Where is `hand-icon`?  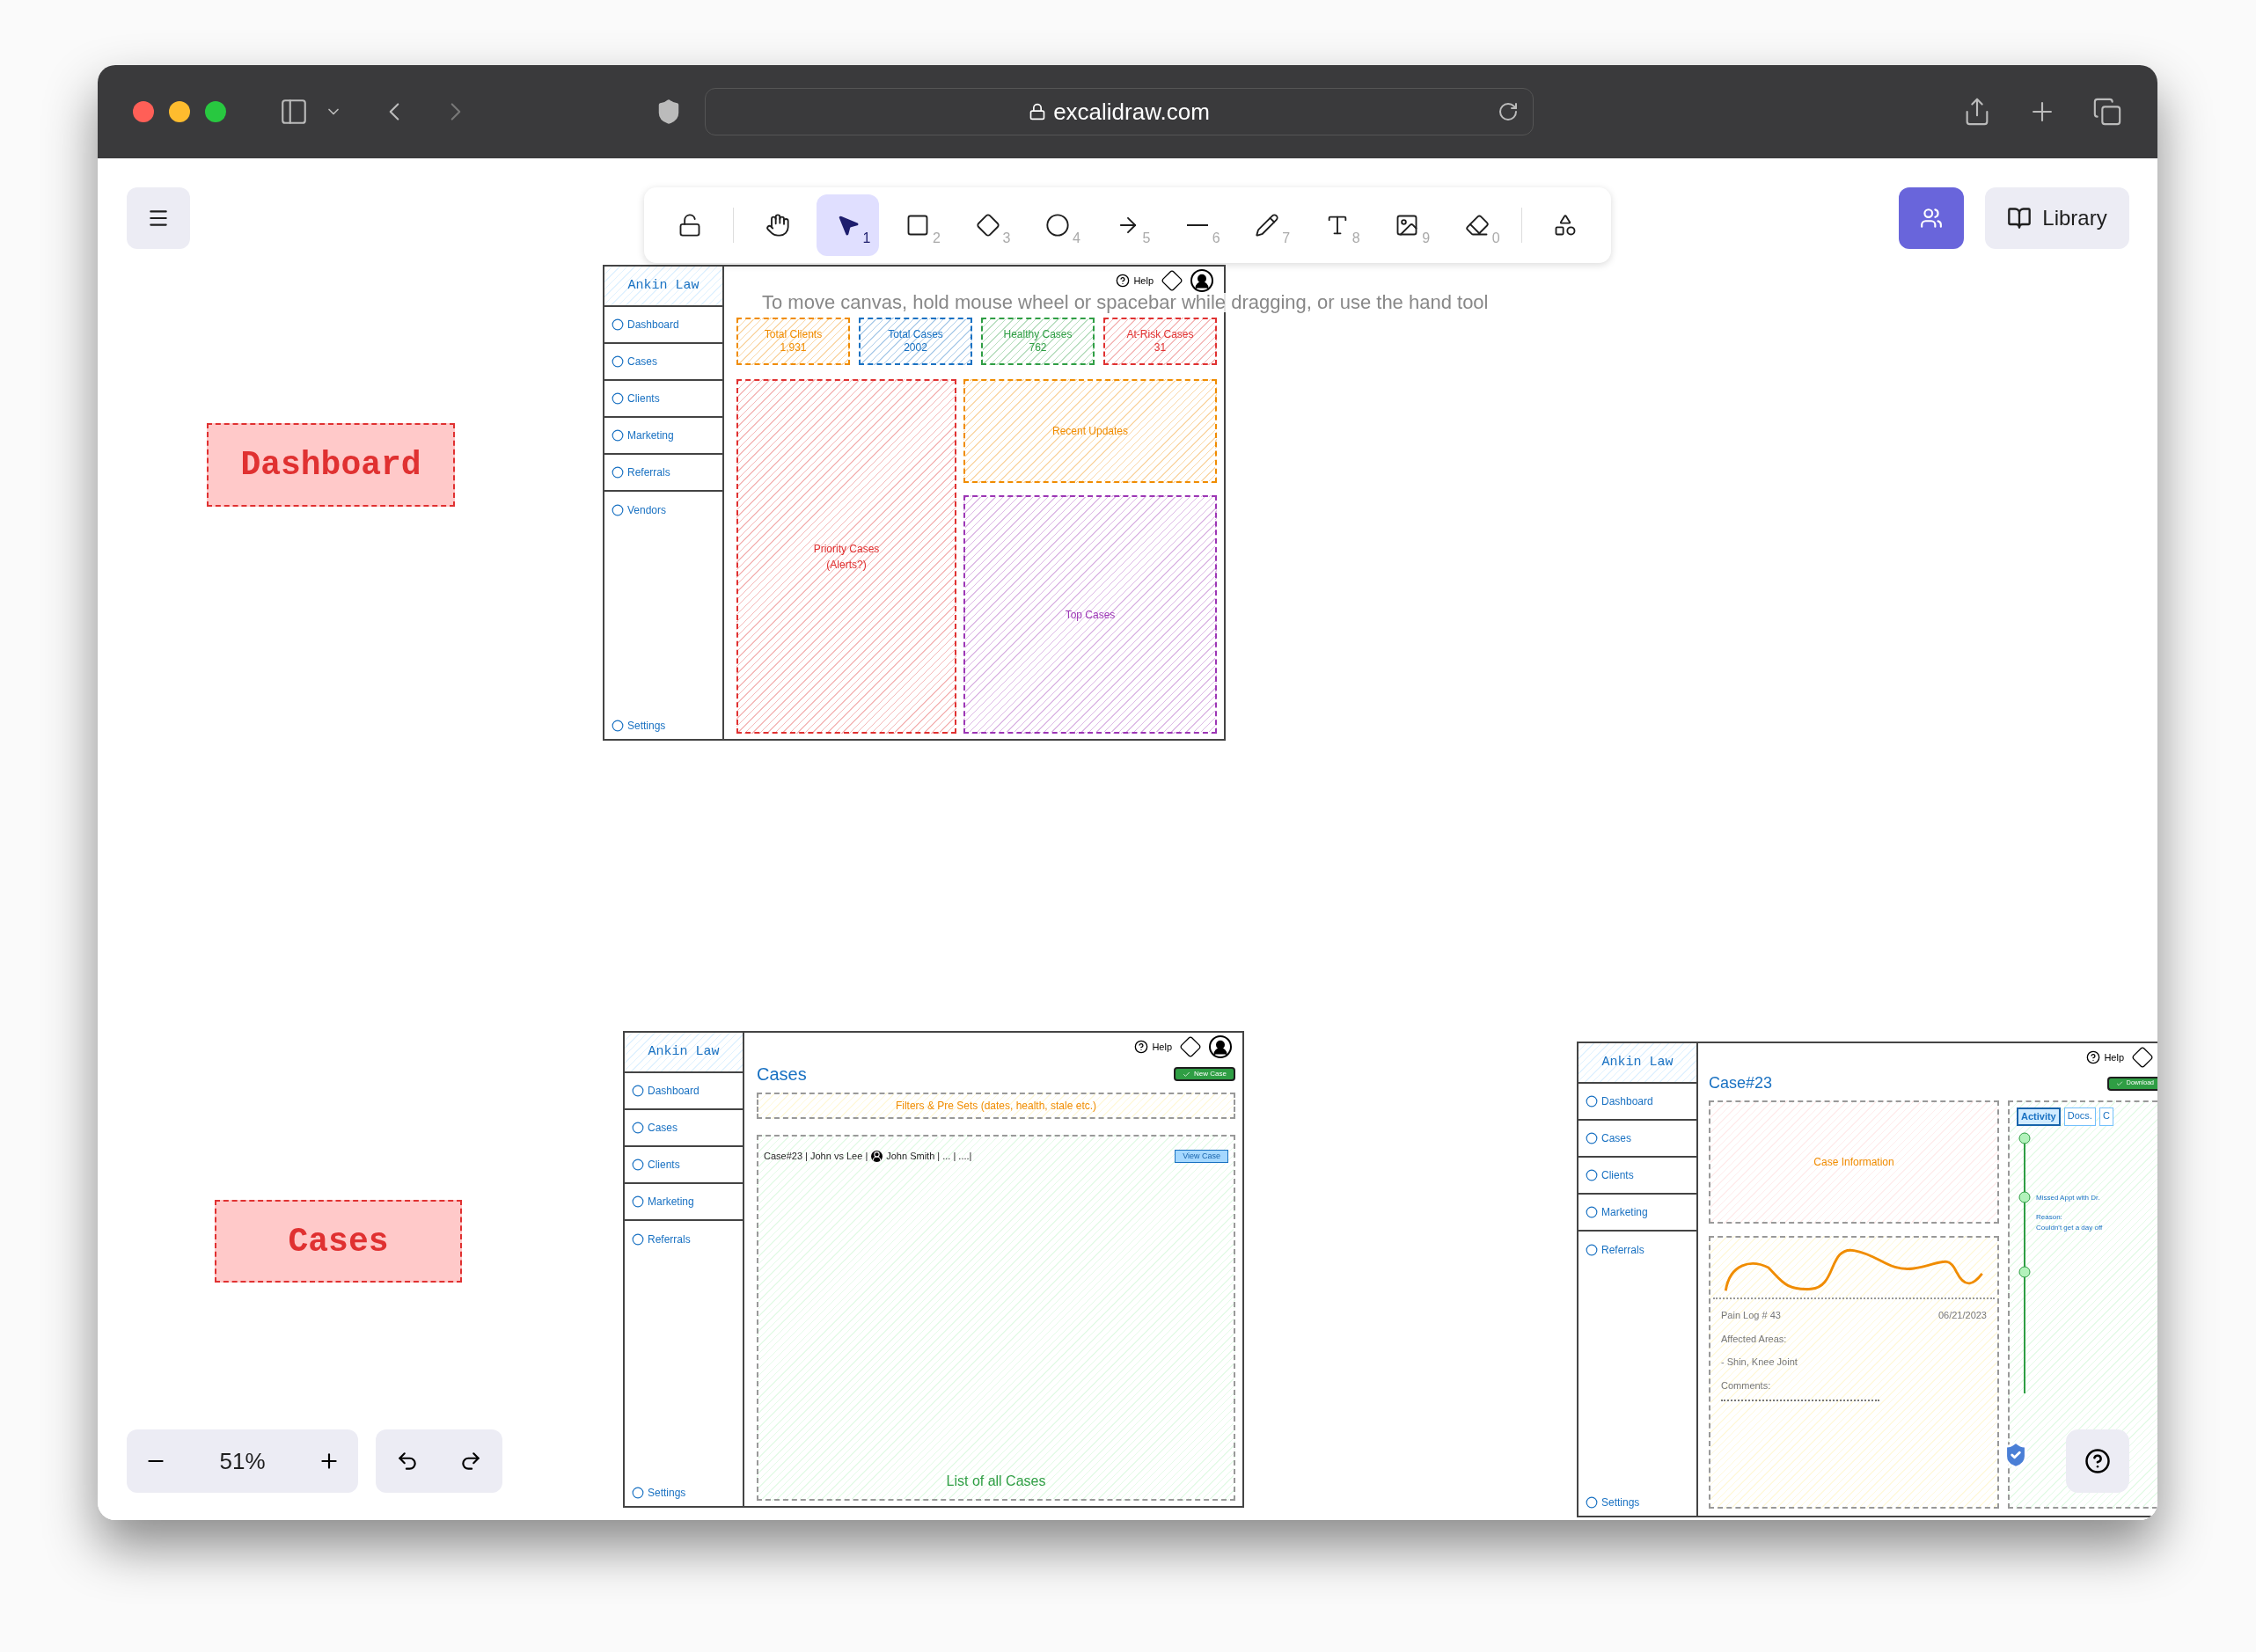 hand-icon is located at coordinates (778, 225).